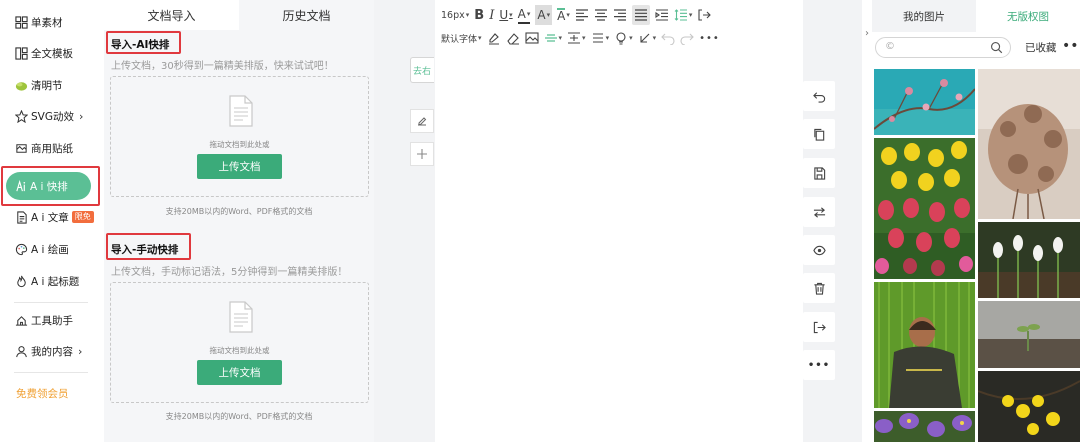  I want to click on plus-icon, so click(422, 154).